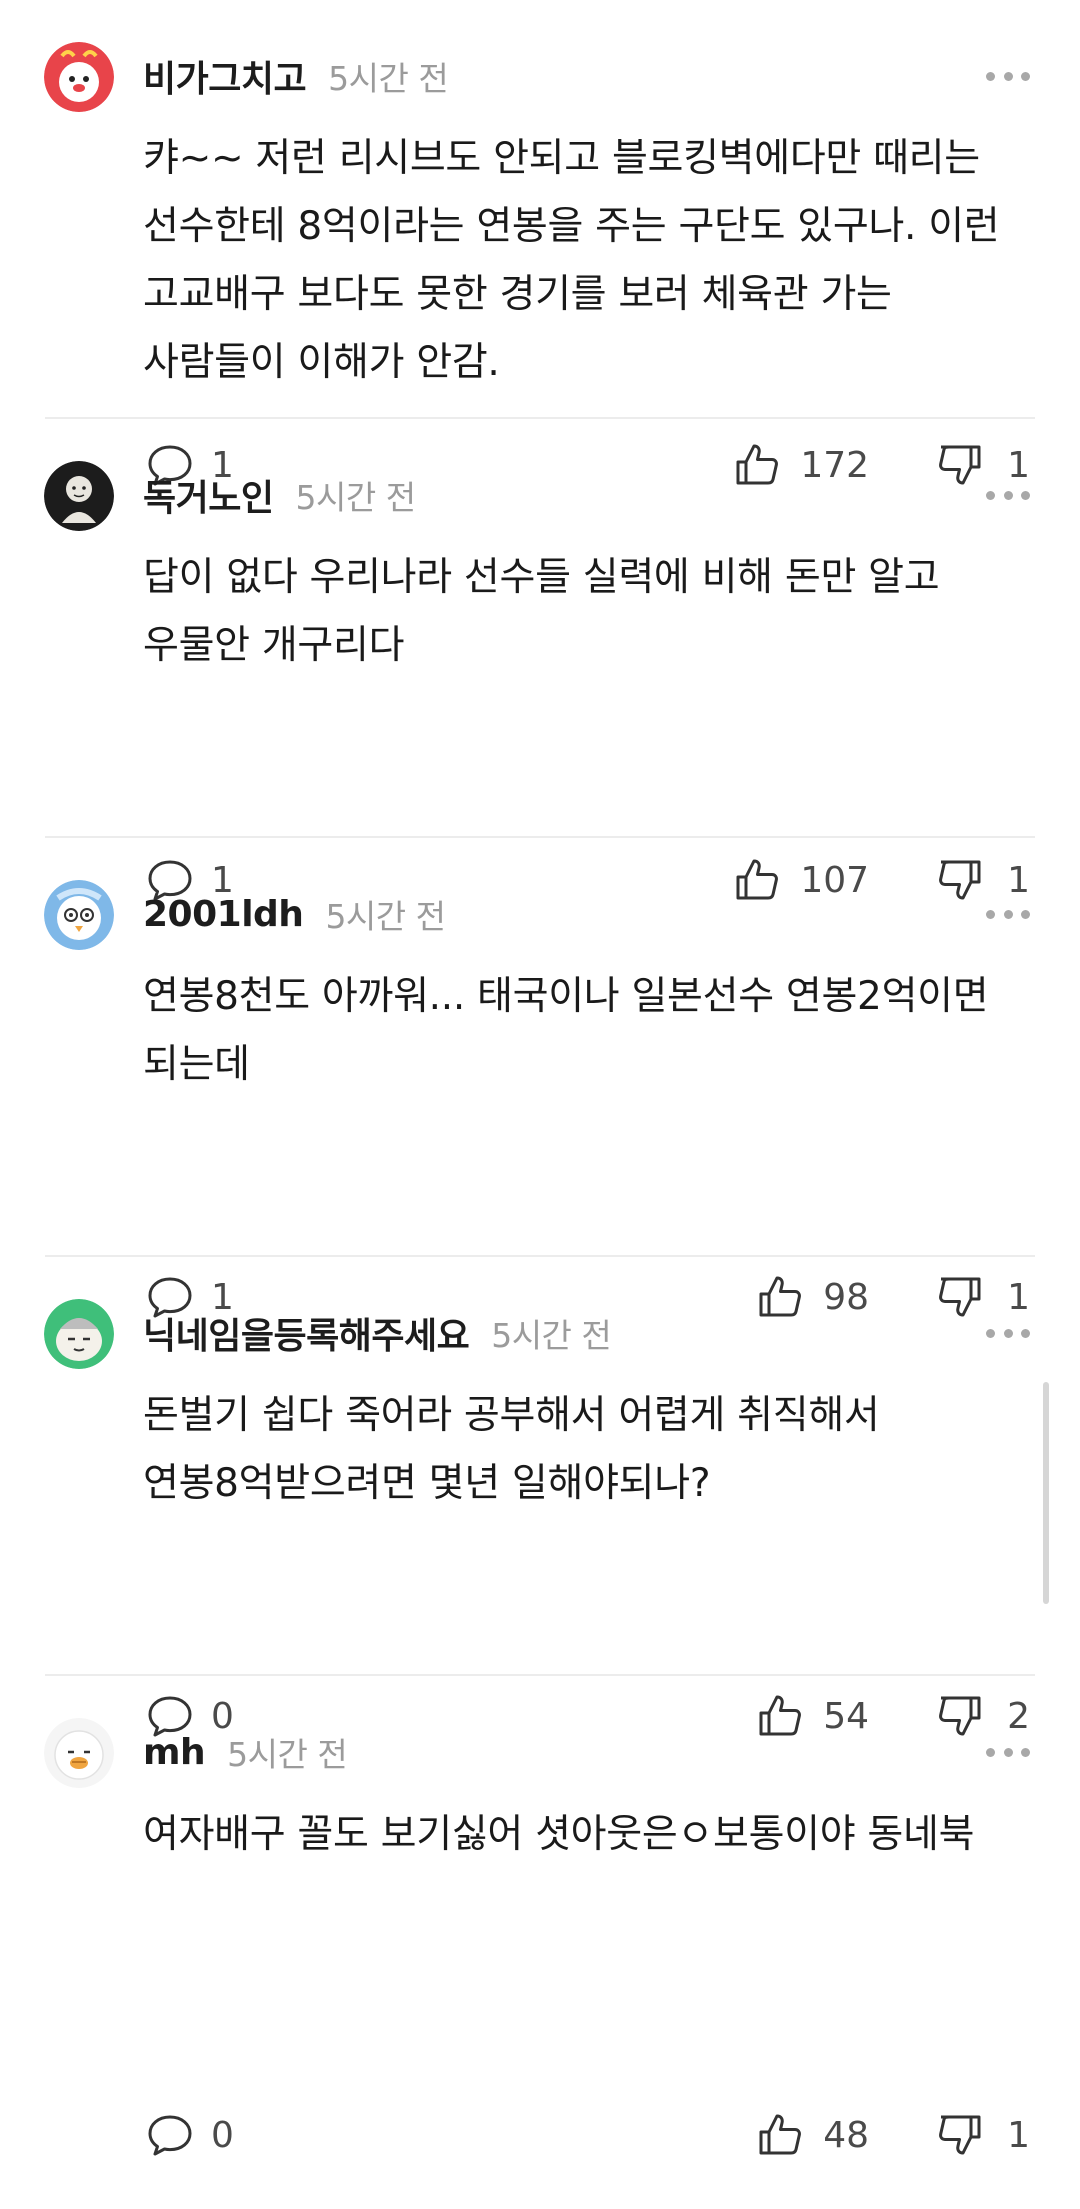 The width and height of the screenshot is (1080, 2209). What do you see at coordinates (170, 2135) in the screenshot?
I see `speech-bubble-icon` at bounding box center [170, 2135].